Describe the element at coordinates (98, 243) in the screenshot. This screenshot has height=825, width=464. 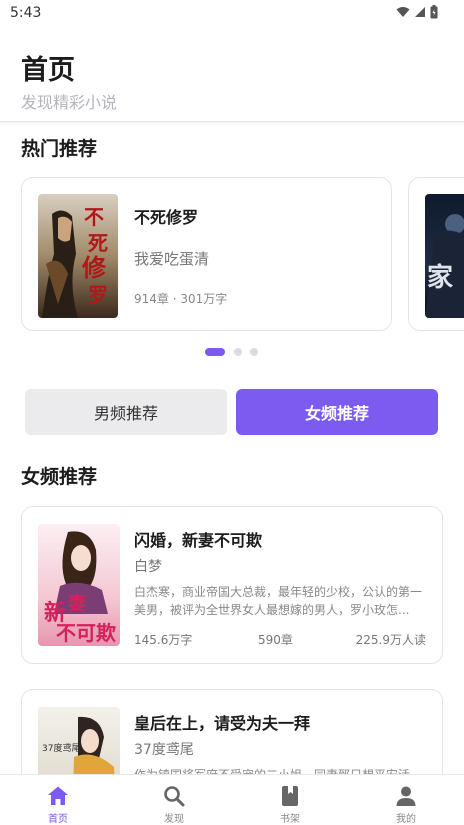
I see `svg-text: 死` at that location.